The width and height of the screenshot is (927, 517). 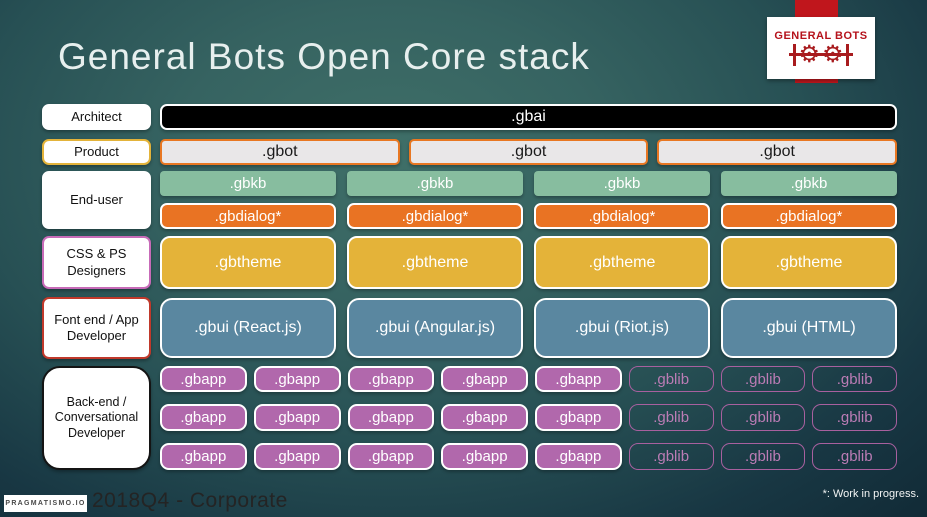 I want to click on layer-row-gbai: .gbai, so click(x=528, y=117).